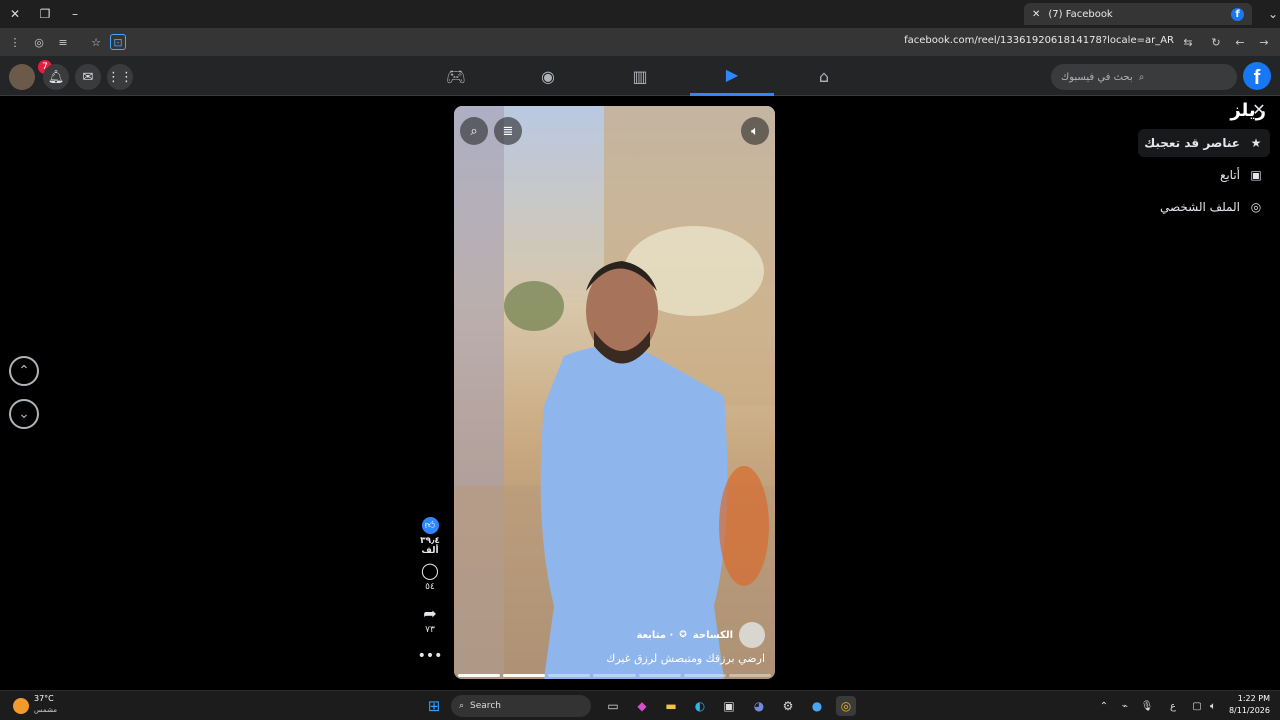 The image size is (1280, 720). I want to click on reel-author-row: الكساحة ✪ · متابعة, so click(700, 635).